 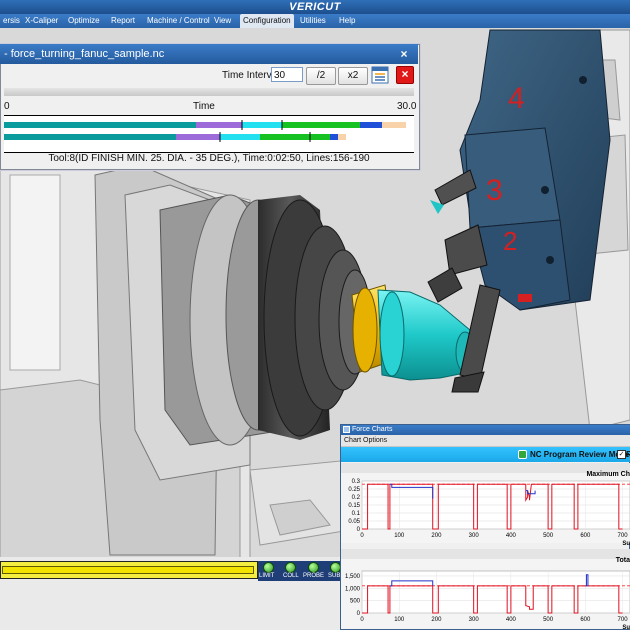 What do you see at coordinates (405, 75) in the screenshot?
I see `close-dialog-button: ×` at bounding box center [405, 75].